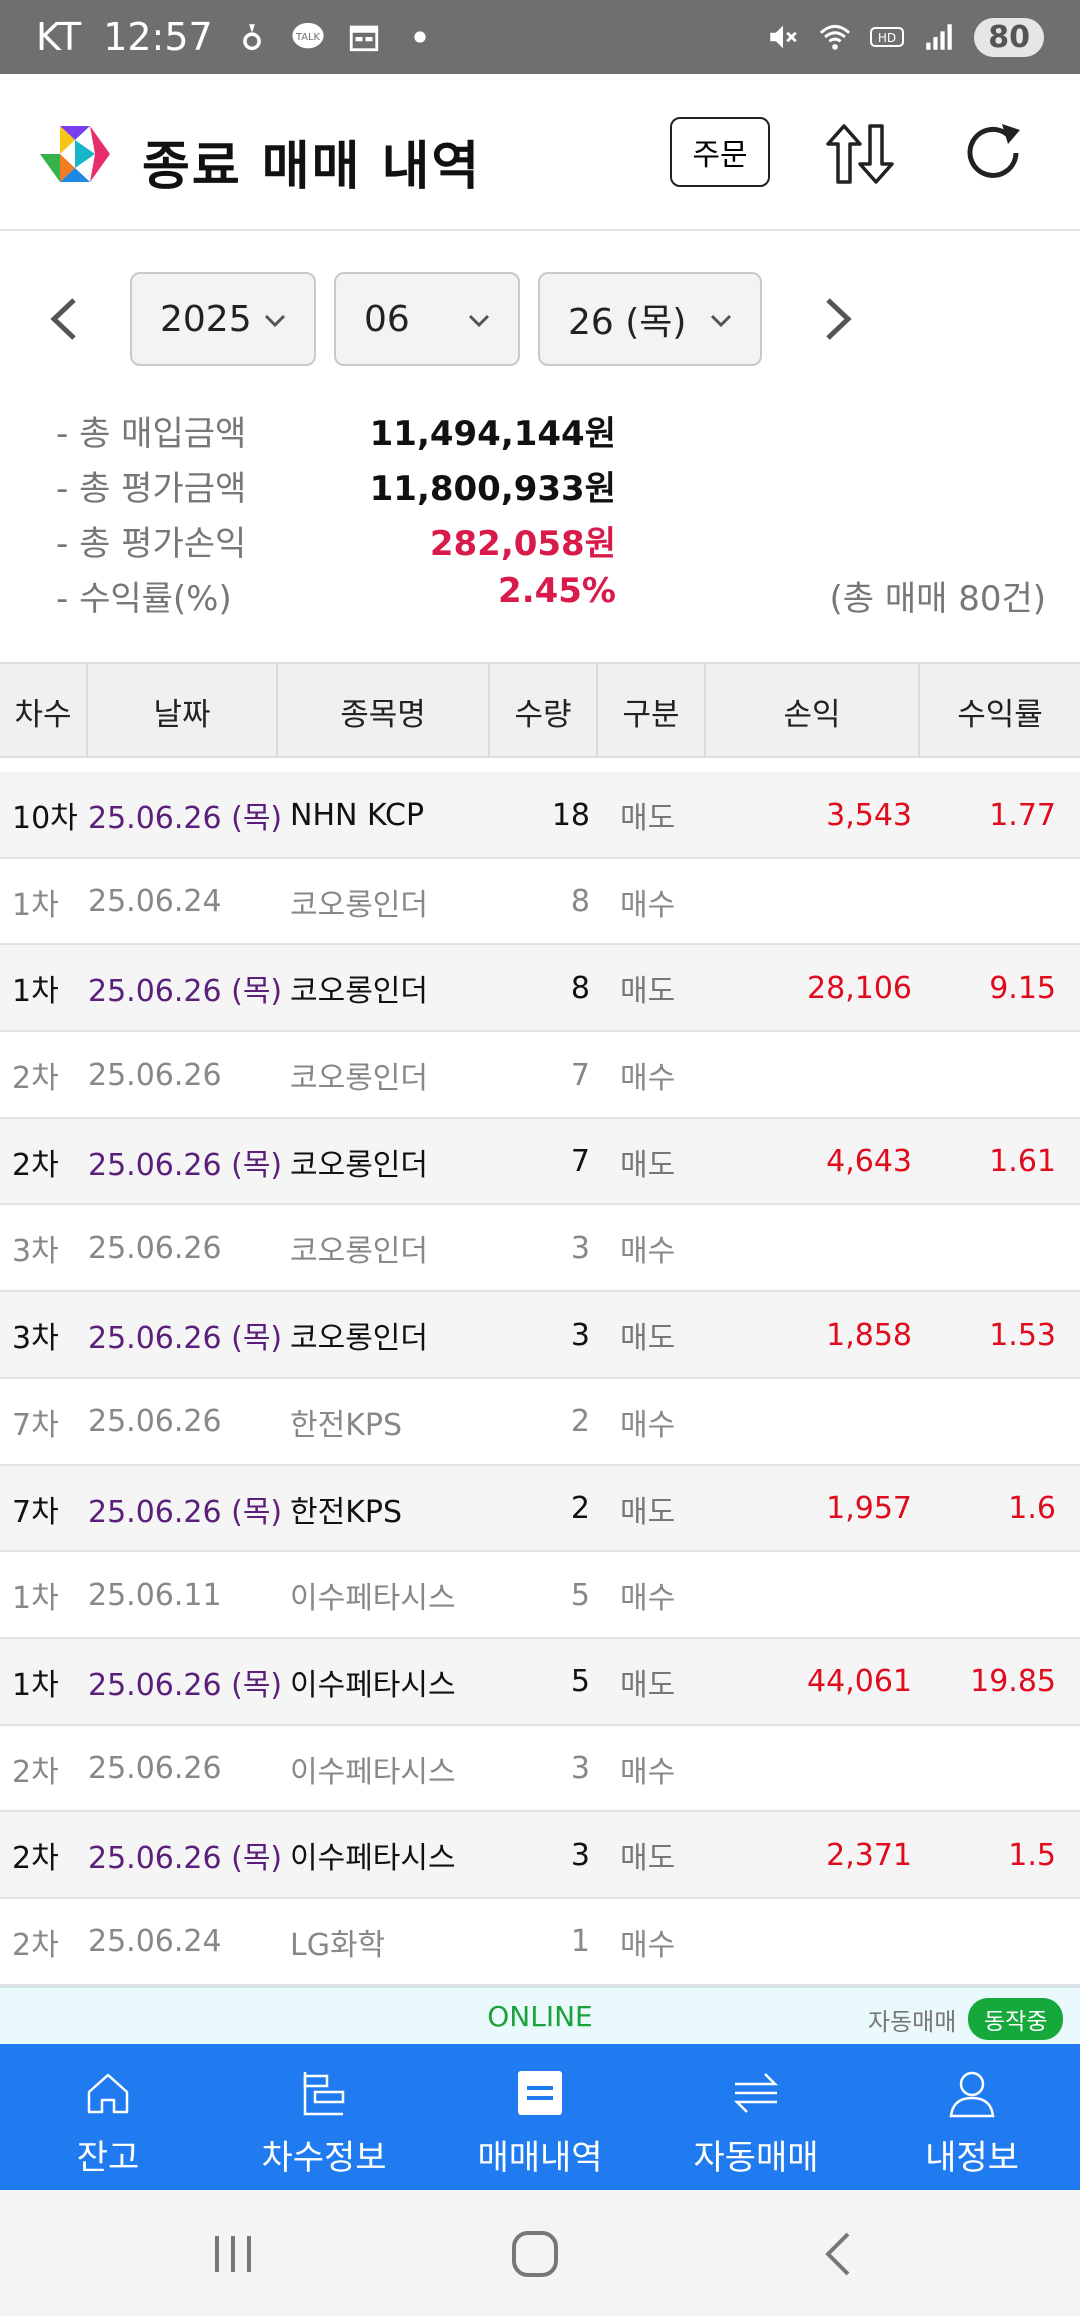 This screenshot has width=1080, height=2316. I want to click on summary-value: 282,058원, so click(522, 544).